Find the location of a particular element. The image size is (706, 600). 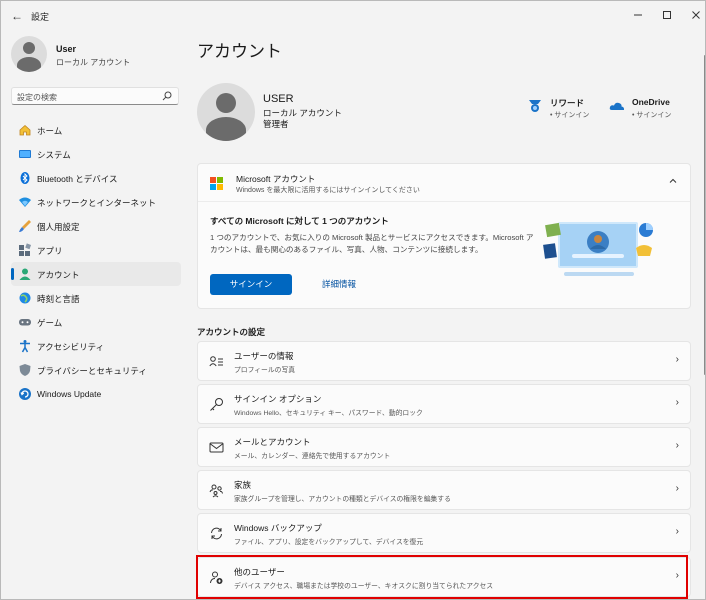

onedrive-status: • サインイン is located at coordinates (652, 115).